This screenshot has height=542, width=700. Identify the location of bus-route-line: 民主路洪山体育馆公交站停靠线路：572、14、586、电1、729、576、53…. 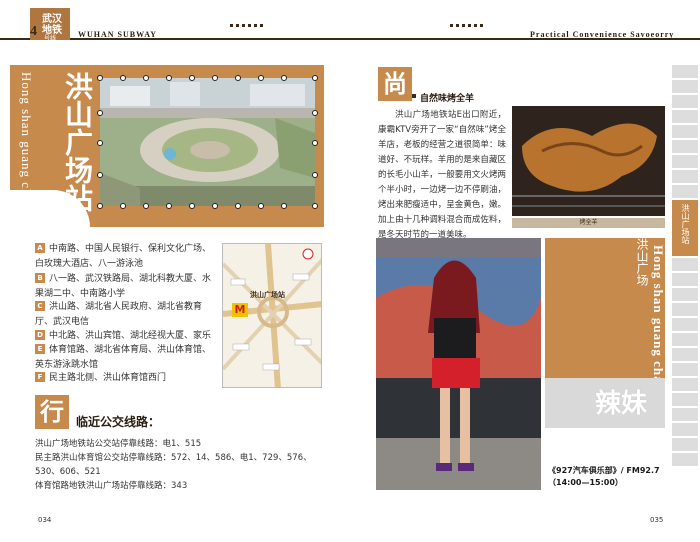
(173, 465).